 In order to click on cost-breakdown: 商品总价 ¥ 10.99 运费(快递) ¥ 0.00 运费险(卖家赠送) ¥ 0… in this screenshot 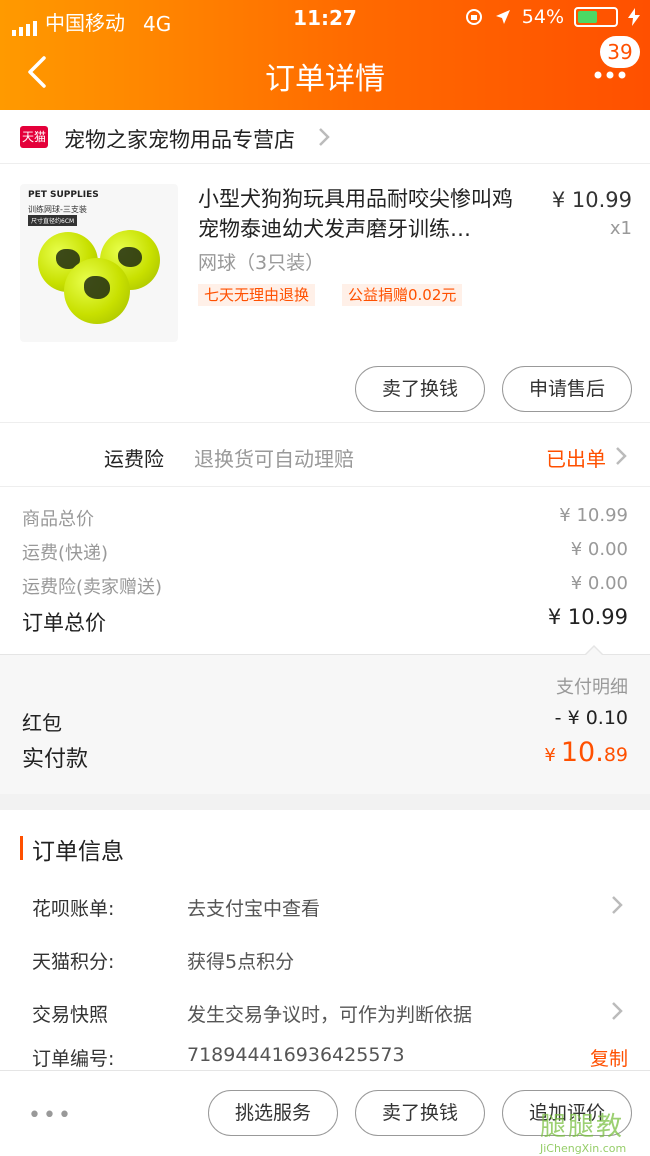, I will do `click(325, 570)`.